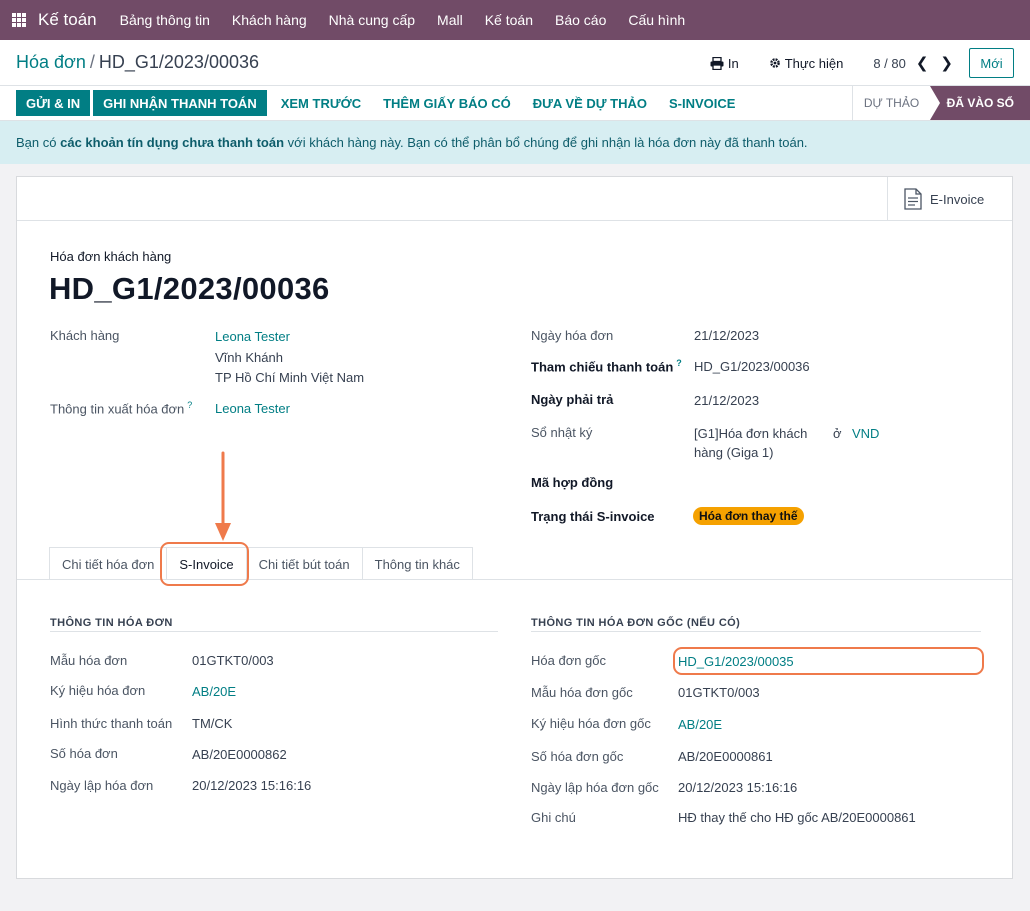 The image size is (1030, 911). I want to click on action-button: Thực hiện, so click(806, 63).